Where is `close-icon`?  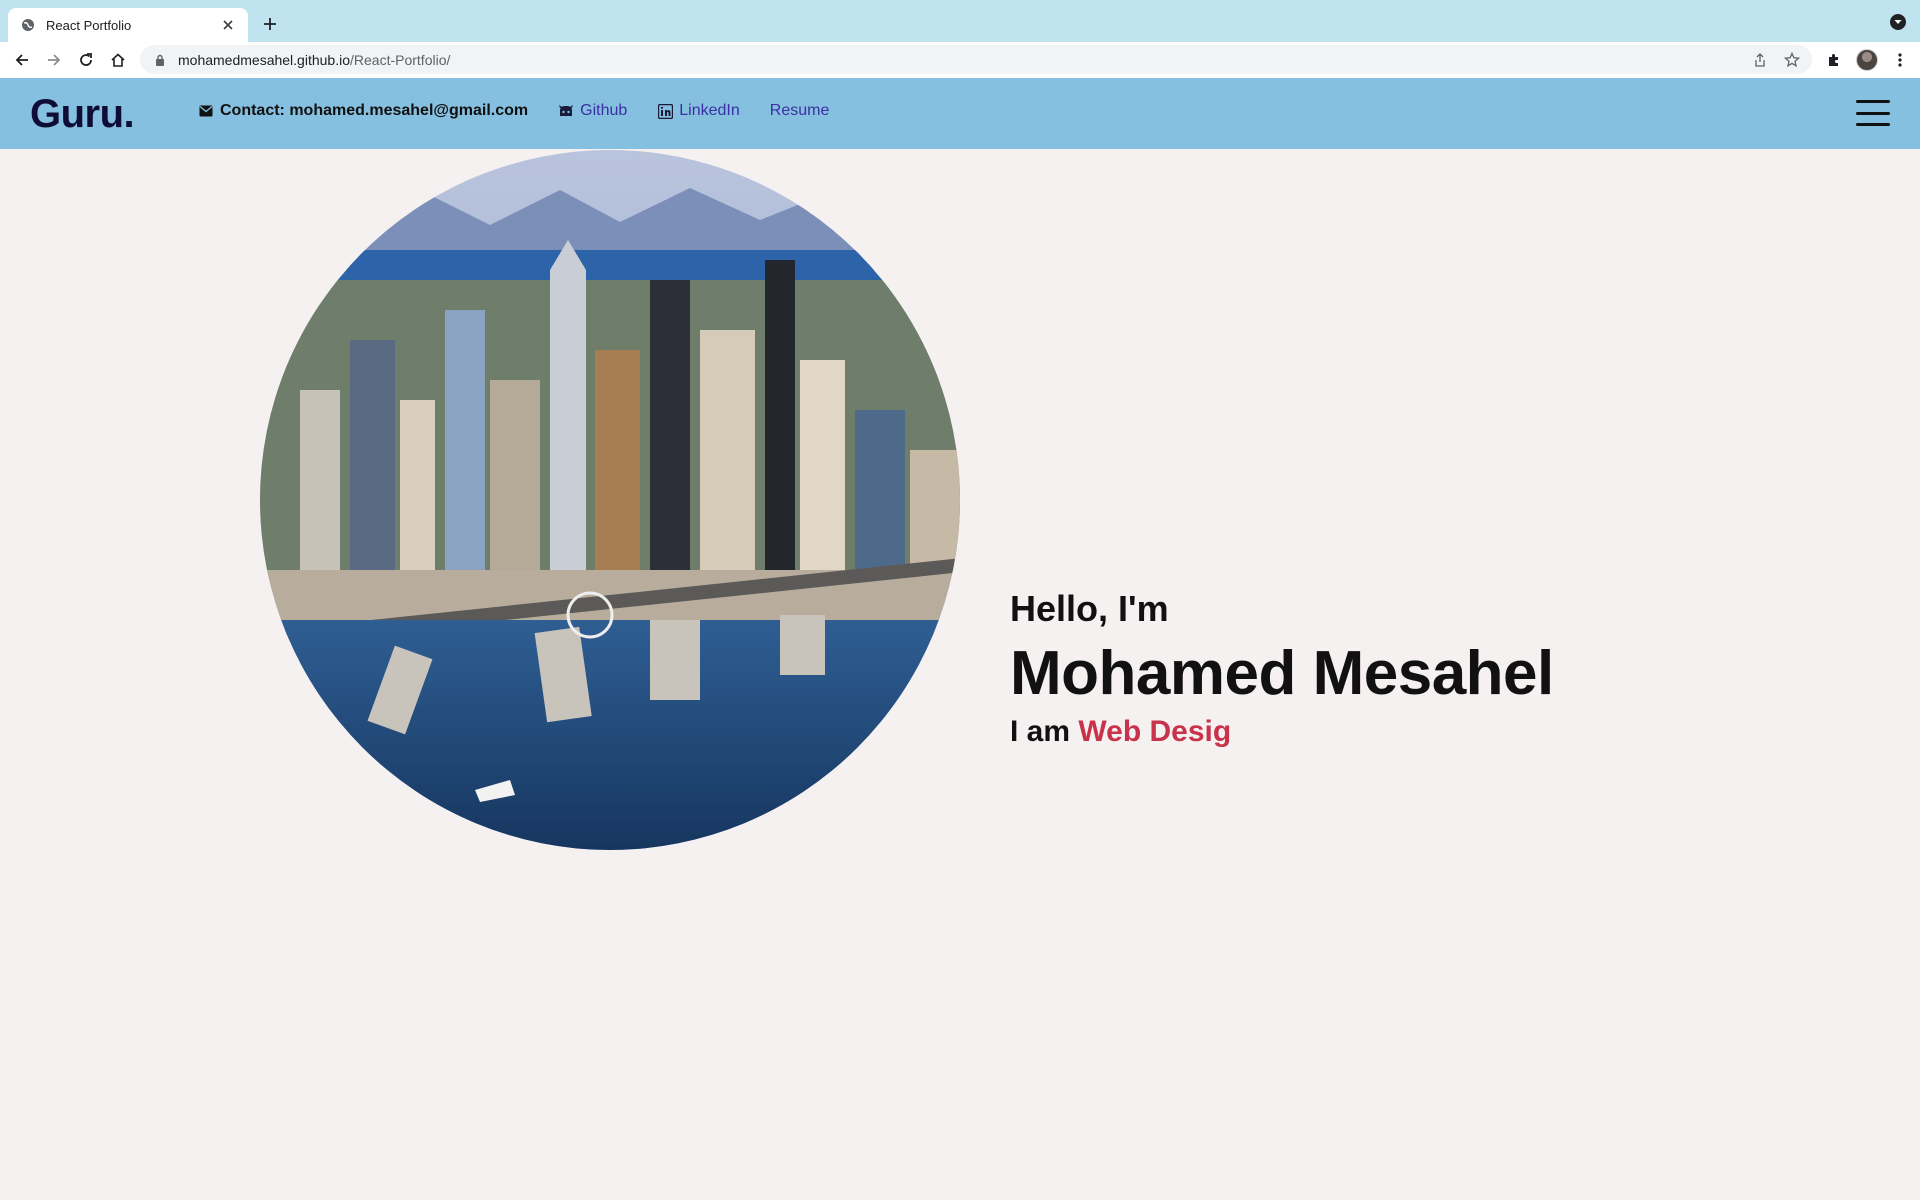
close-icon is located at coordinates (228, 25).